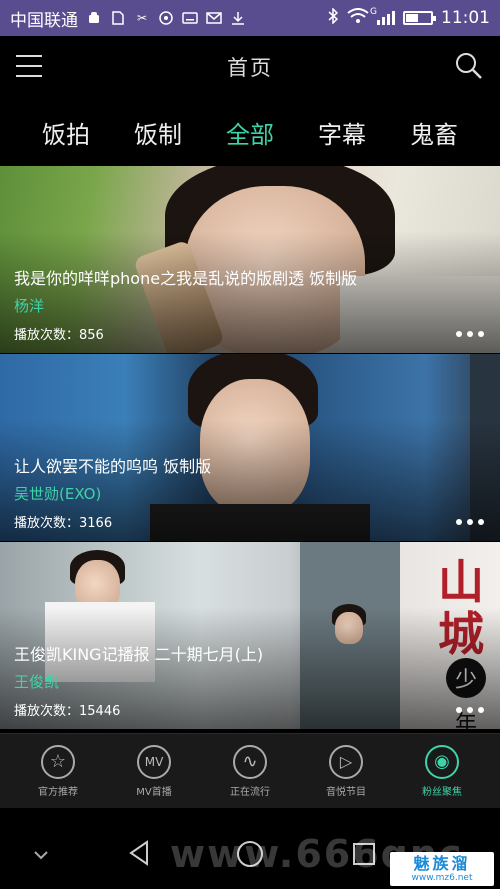  What do you see at coordinates (442, 761) in the screenshot?
I see `fans-icon: ◉` at bounding box center [442, 761].